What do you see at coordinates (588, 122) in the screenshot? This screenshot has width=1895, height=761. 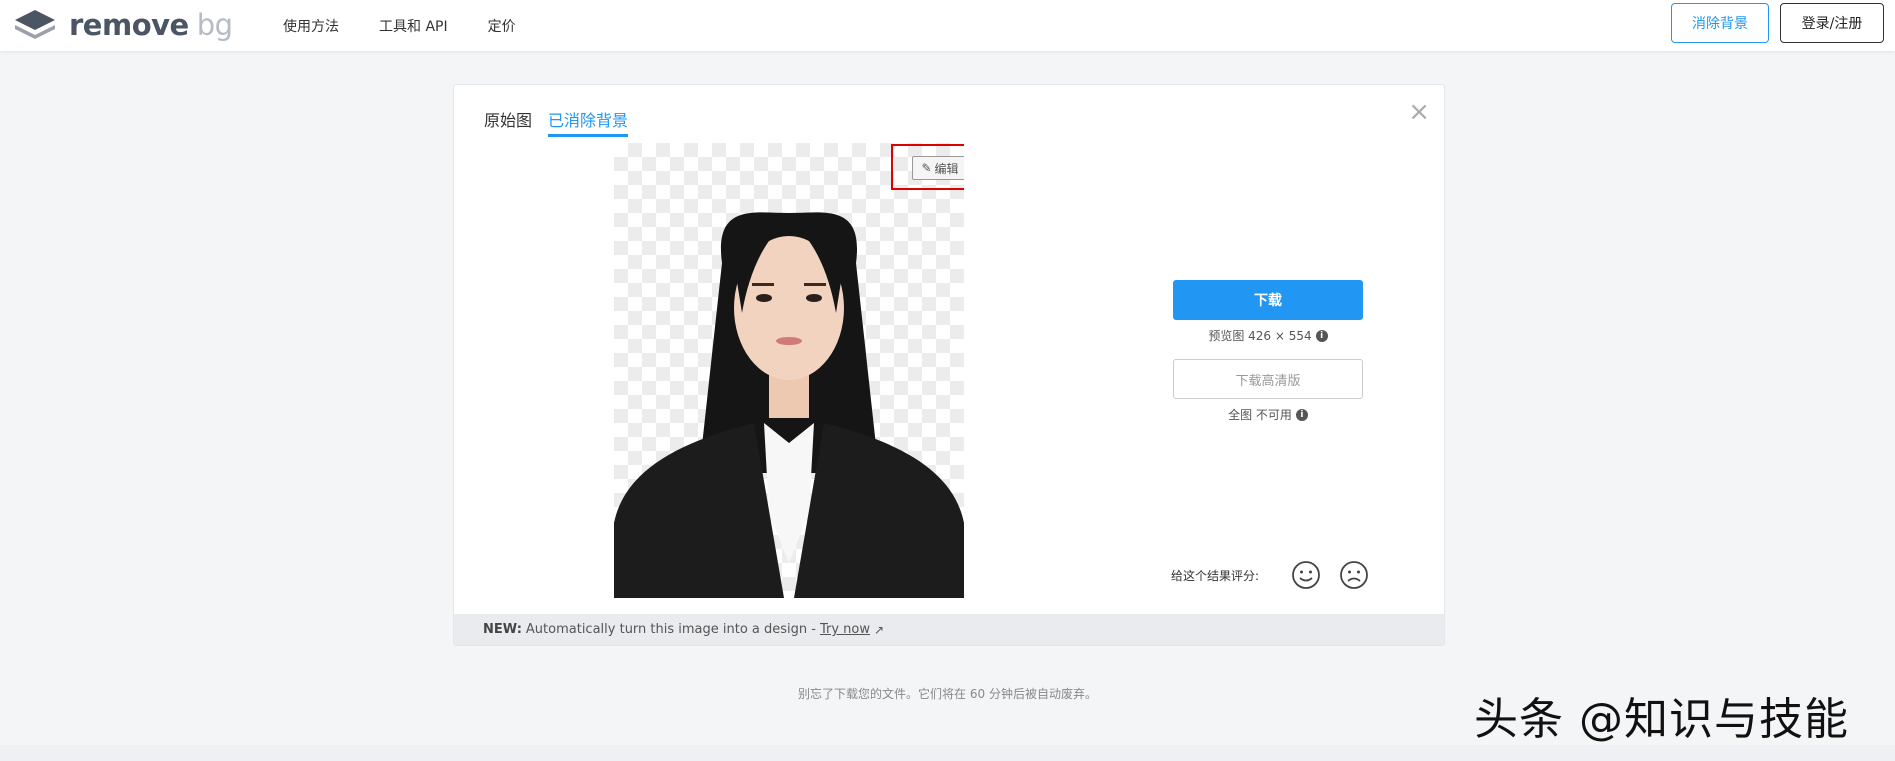 I see `tab-removed-background: 已消除背景` at bounding box center [588, 122].